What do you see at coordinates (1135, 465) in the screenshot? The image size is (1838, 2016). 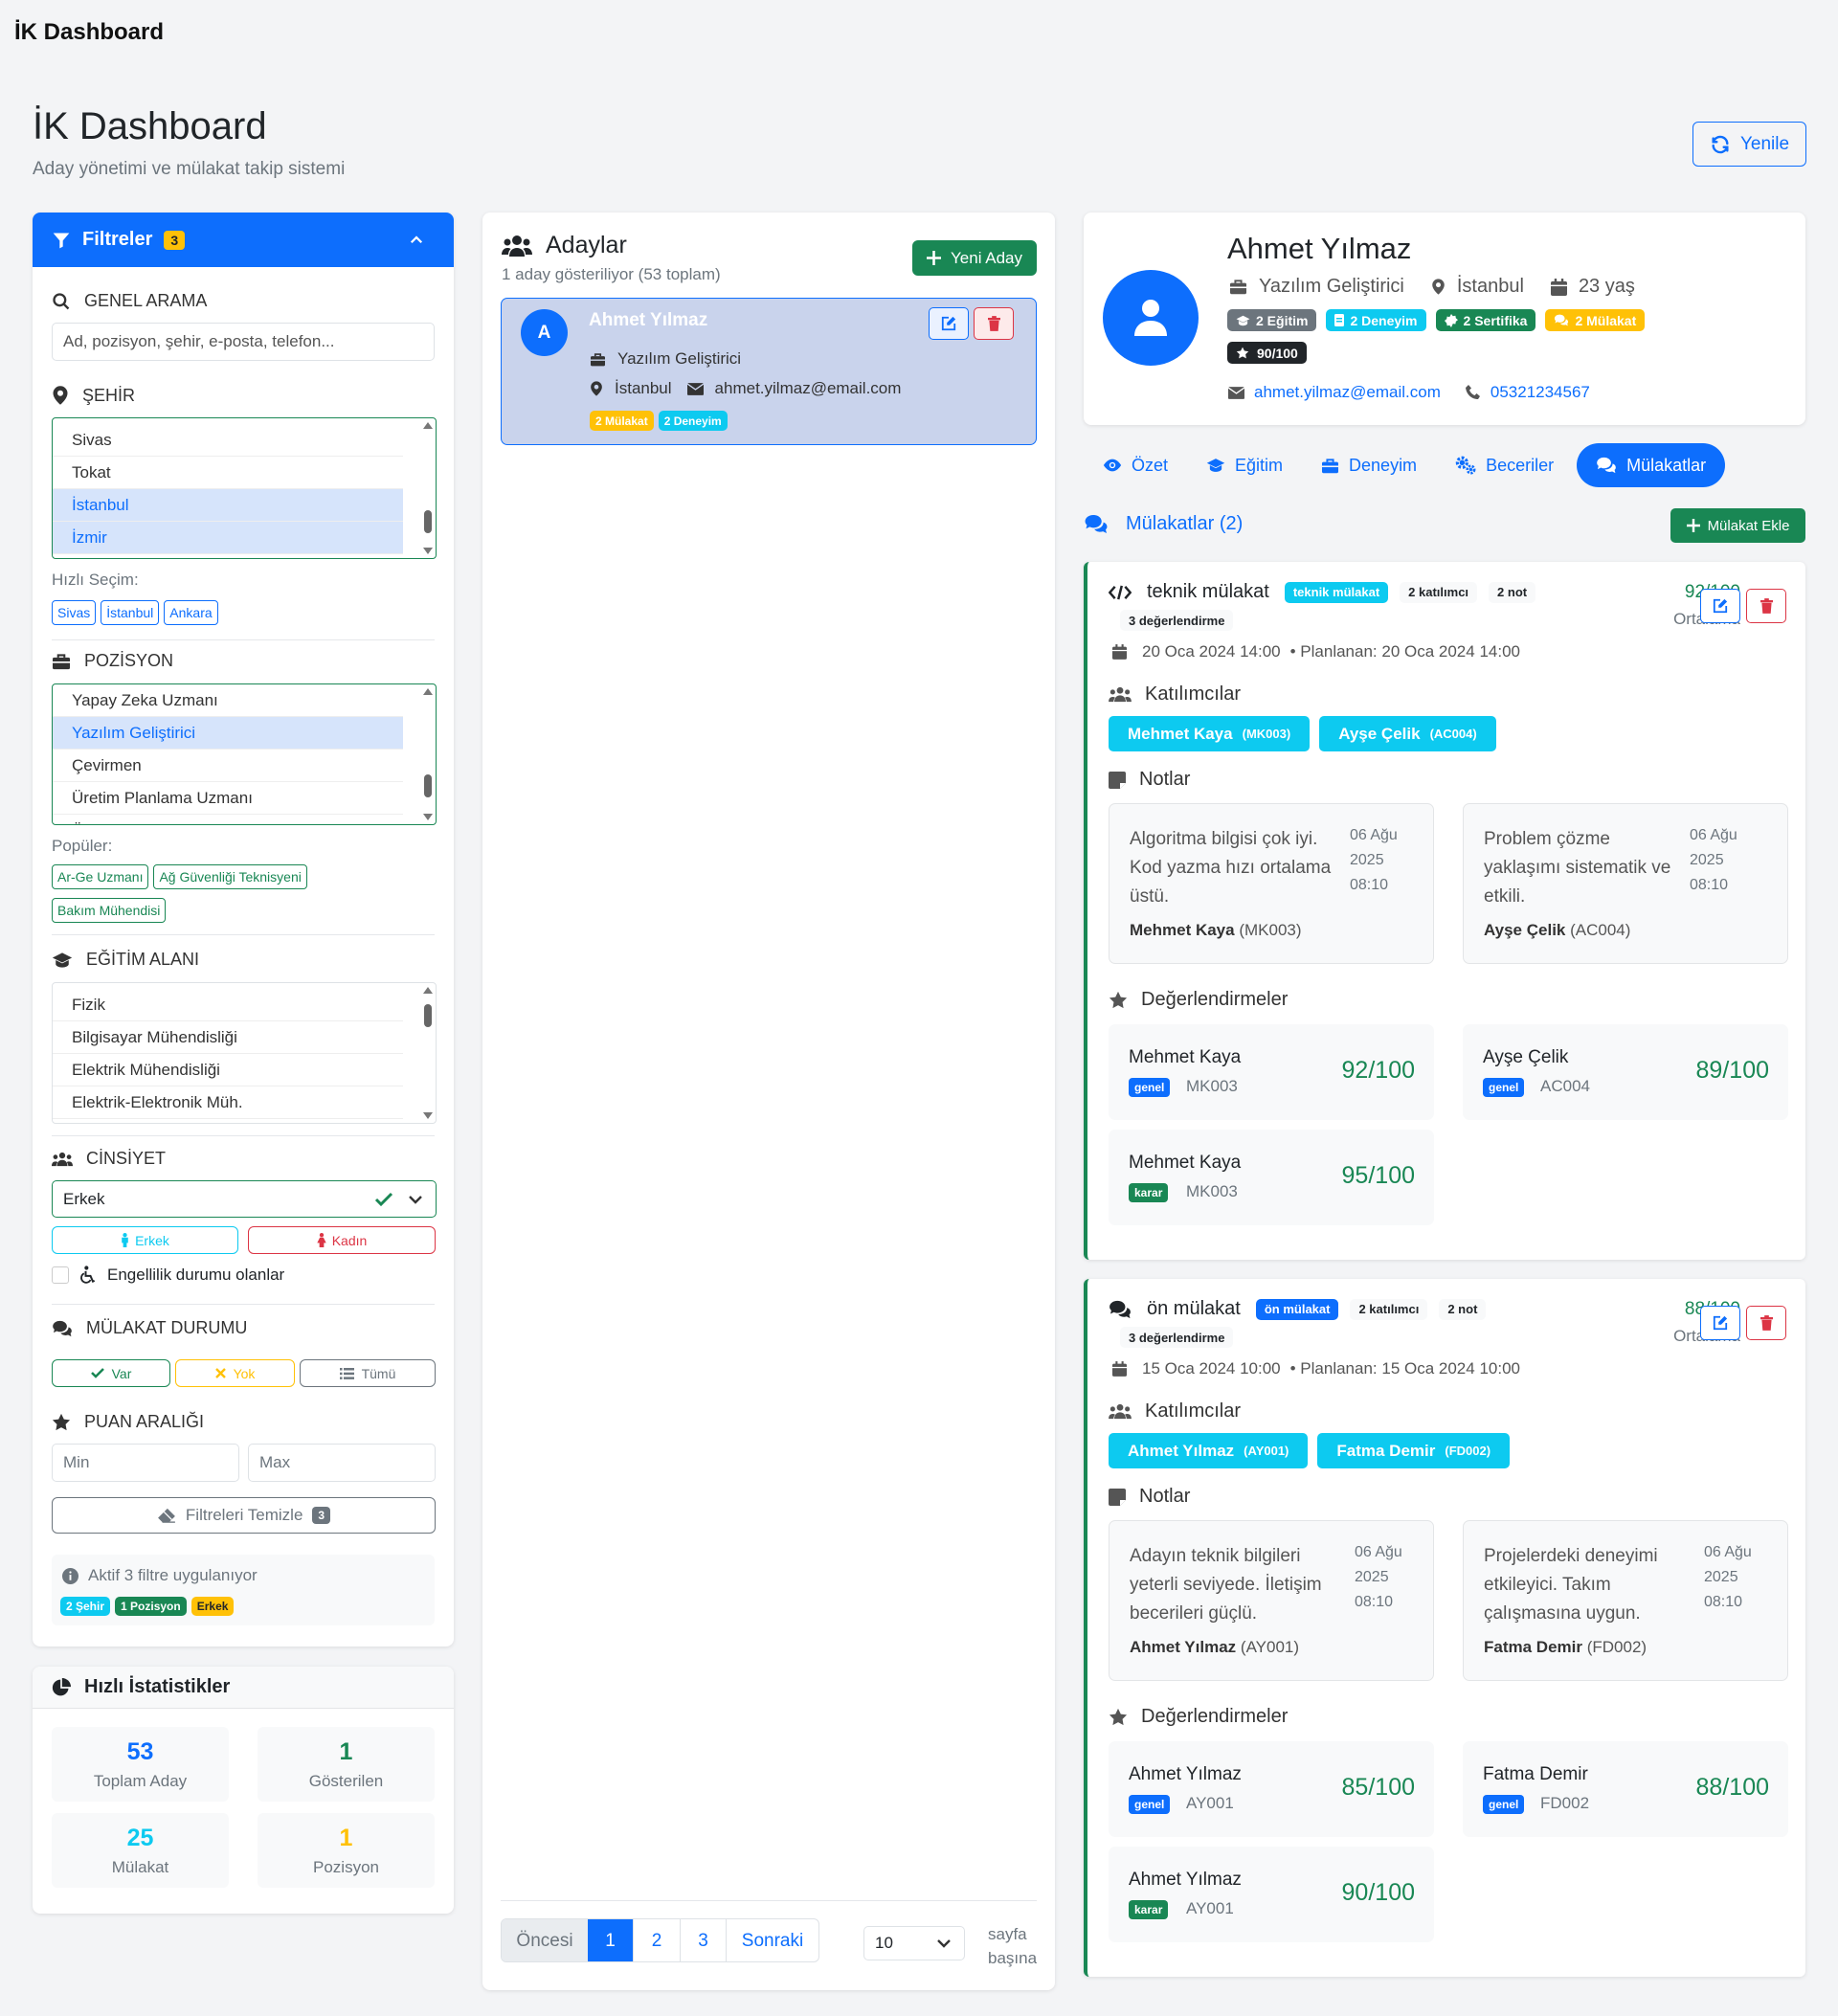 I see `tab-summary: Özet` at bounding box center [1135, 465].